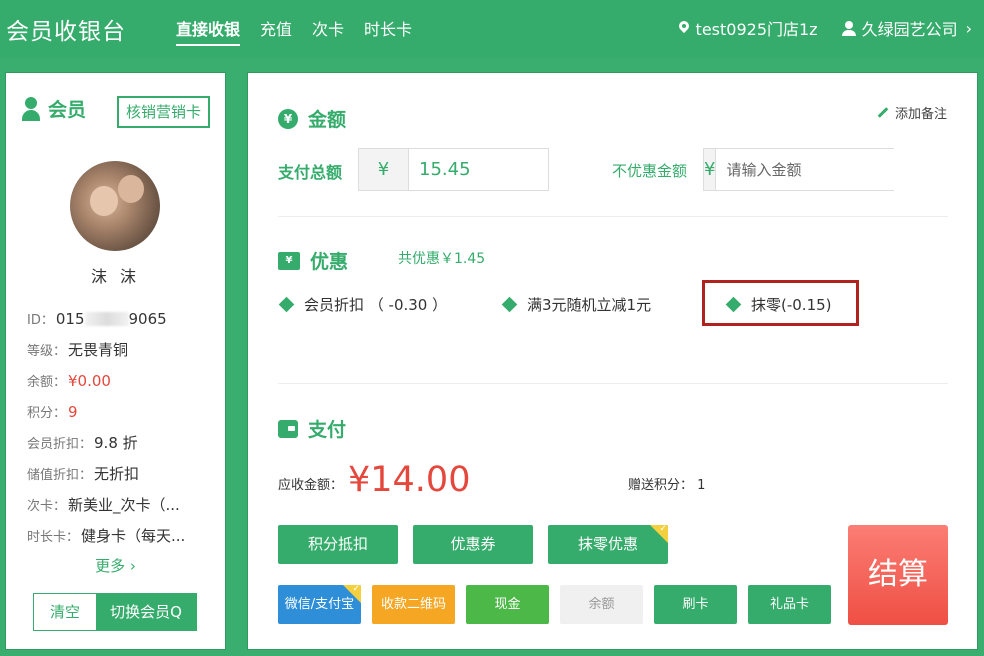 The height and width of the screenshot is (656, 984). I want to click on member-level-value: 无畏青铜, so click(98, 350).